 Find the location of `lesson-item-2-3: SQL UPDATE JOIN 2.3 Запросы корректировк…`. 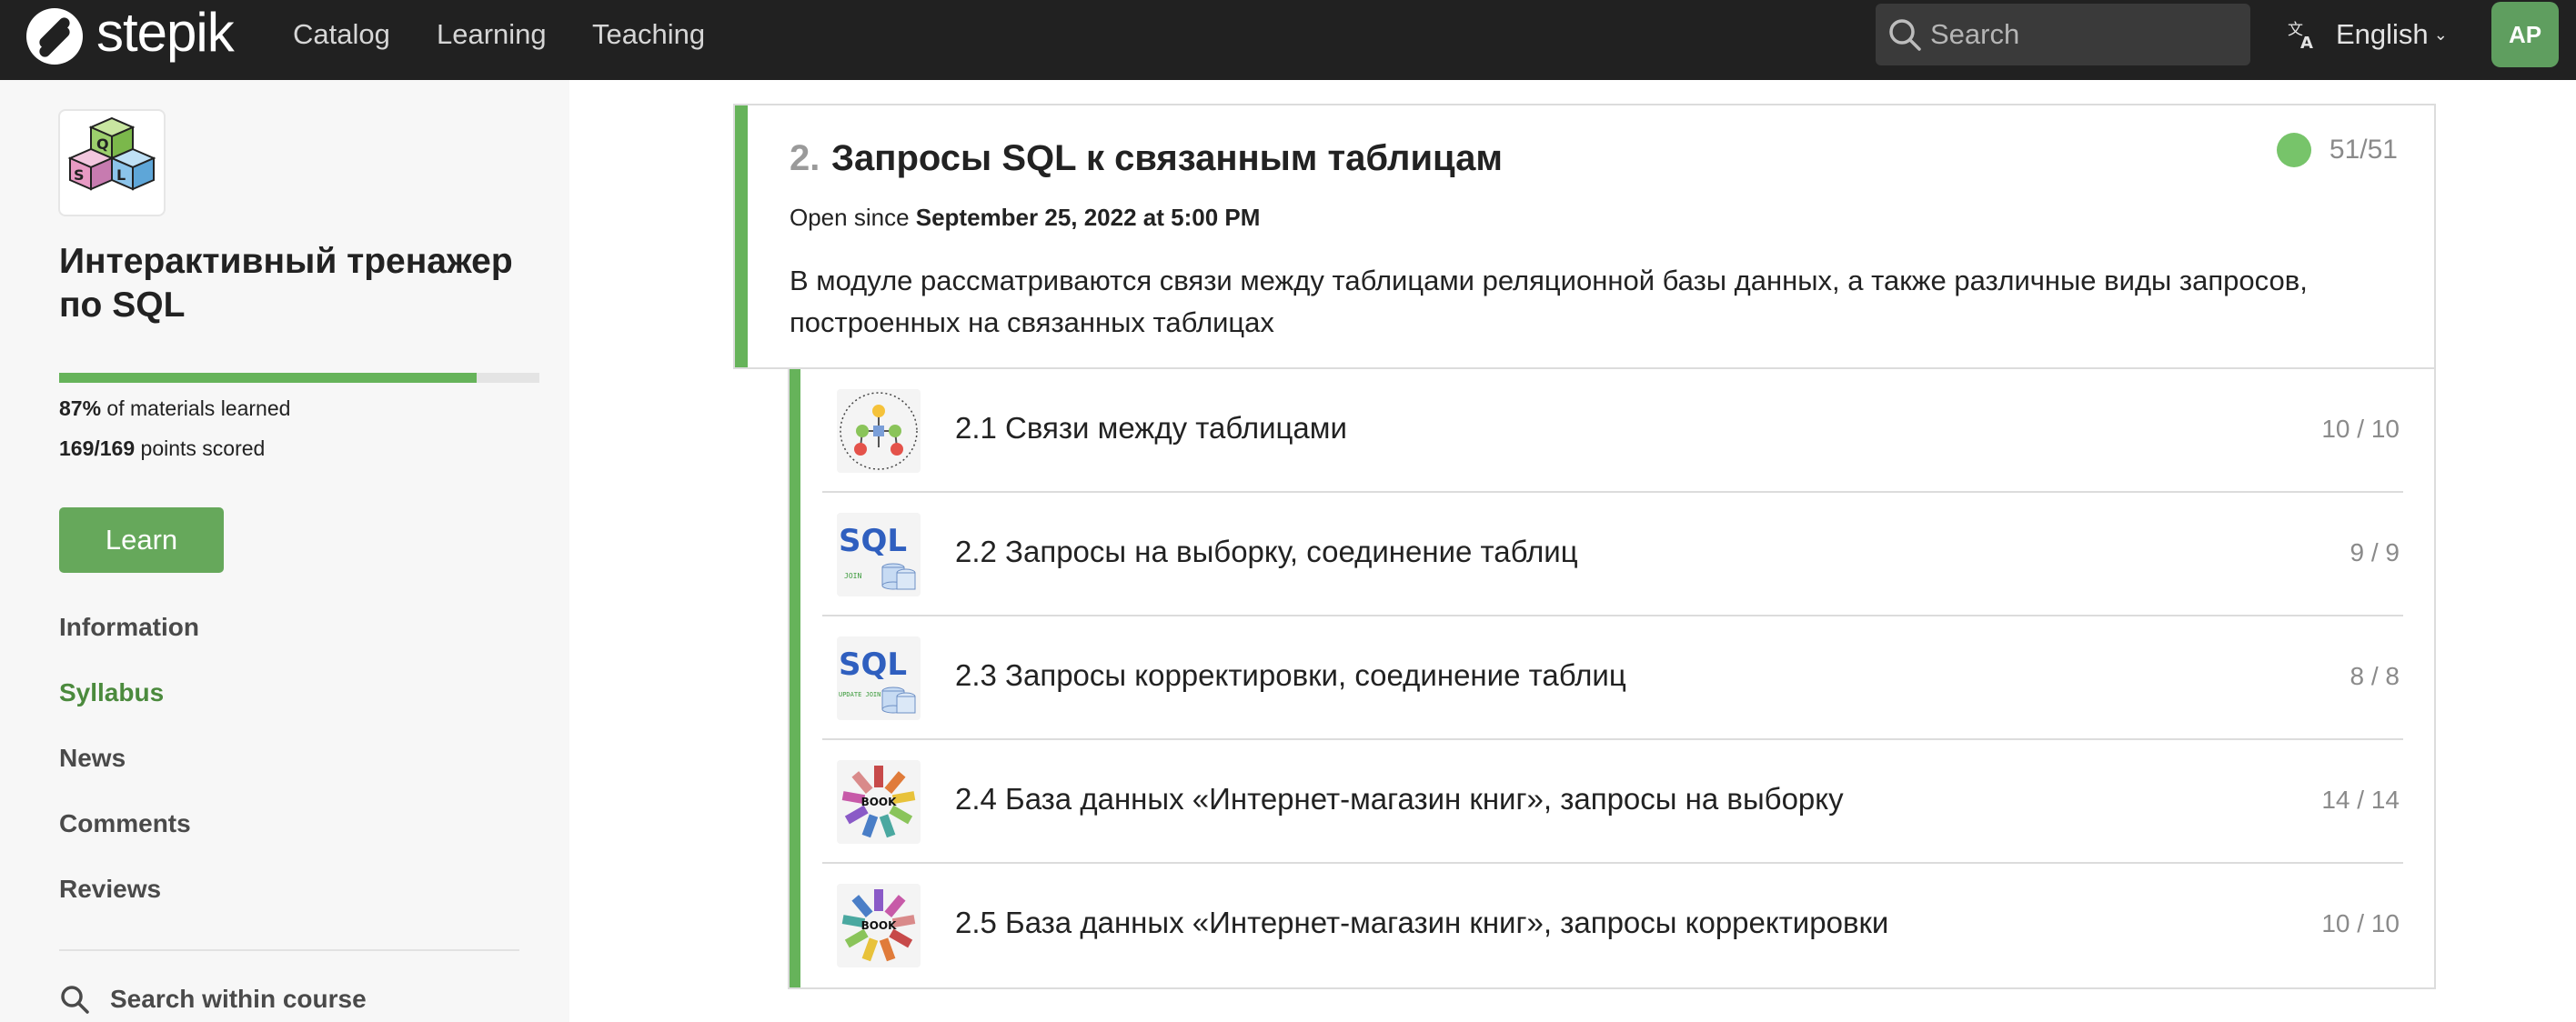

lesson-item-2-3: SQL UPDATE JOIN 2.3 Запросы корректировк… is located at coordinates (1612, 678).